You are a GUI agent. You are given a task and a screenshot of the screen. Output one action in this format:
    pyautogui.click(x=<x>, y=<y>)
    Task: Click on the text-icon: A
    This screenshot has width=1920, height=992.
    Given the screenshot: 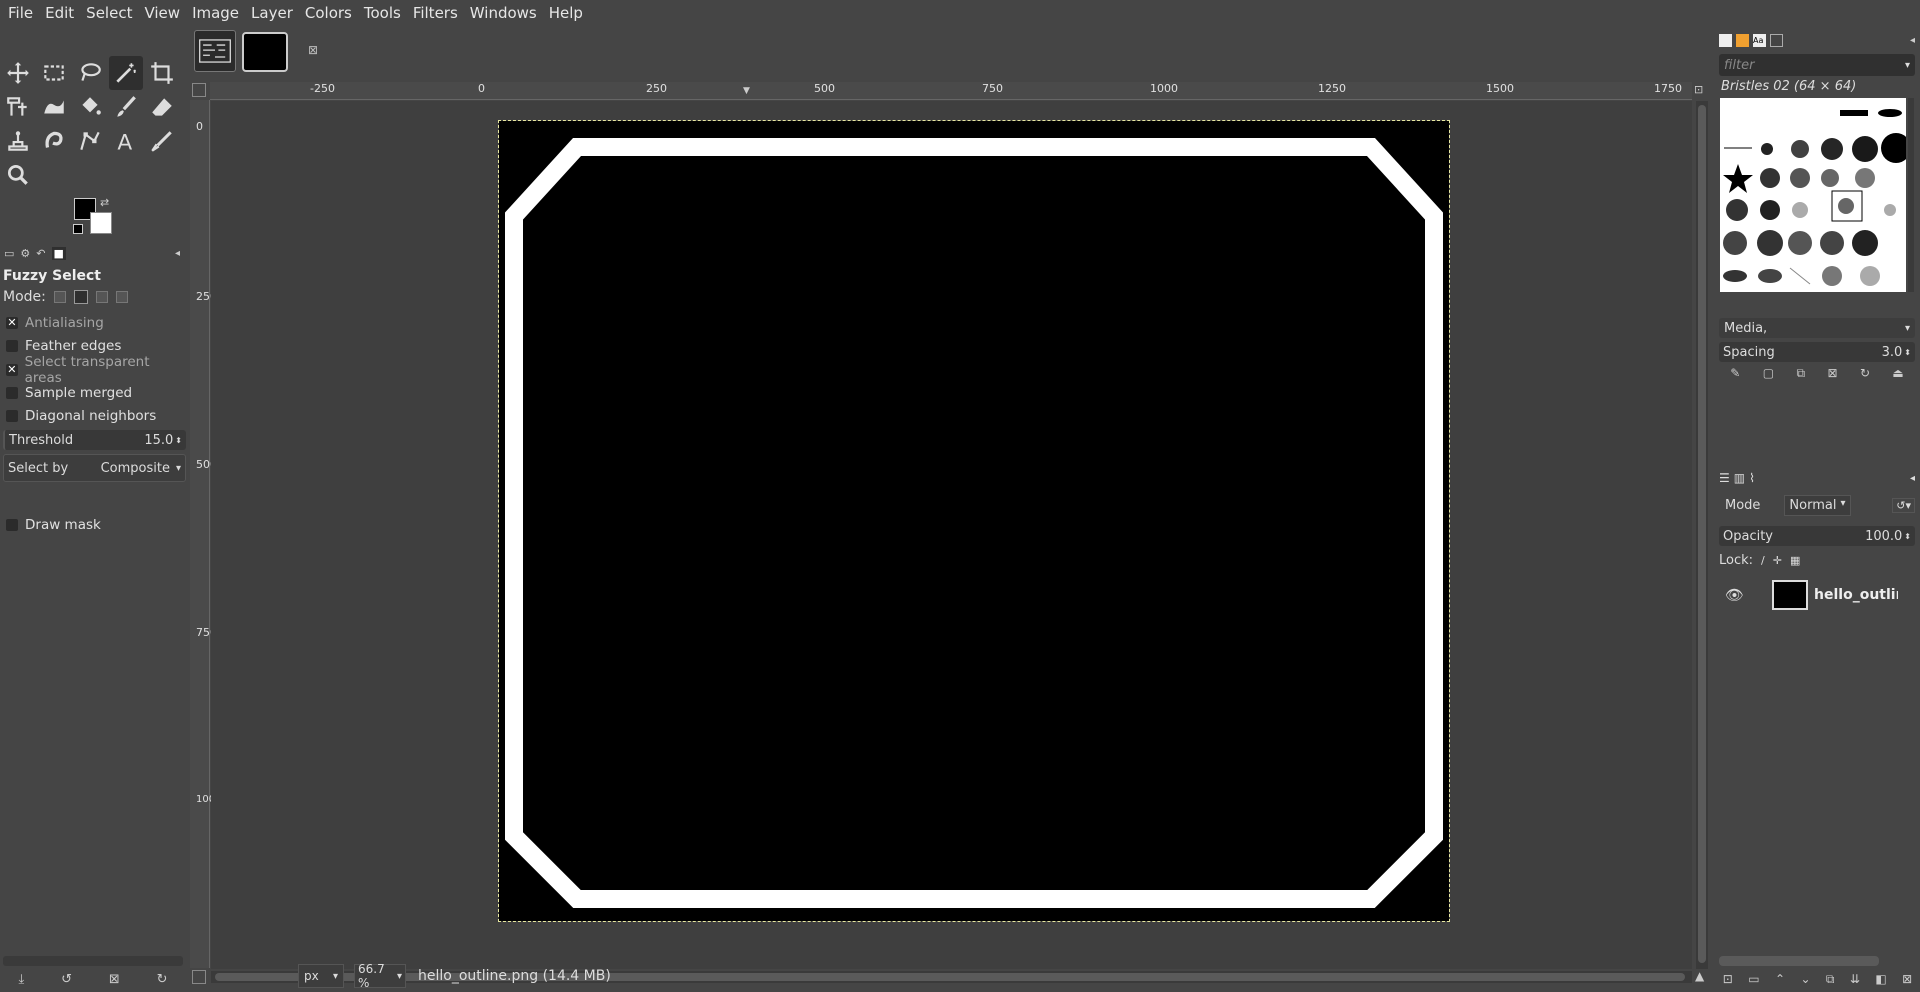 What is the action you would take?
    pyautogui.click(x=126, y=141)
    